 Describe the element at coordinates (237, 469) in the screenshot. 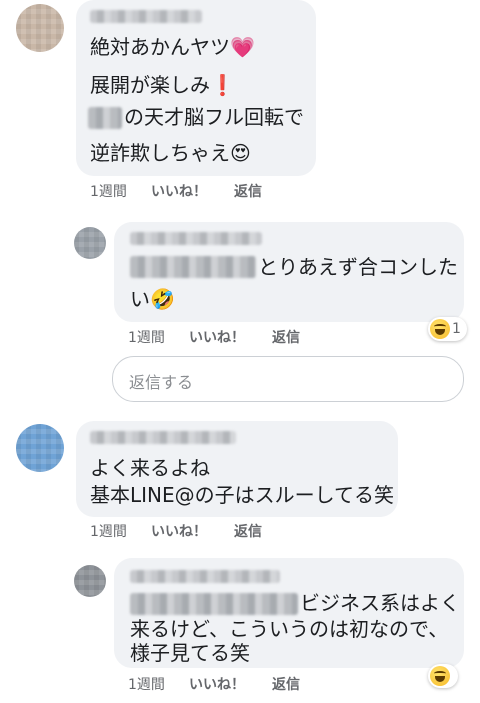

I see `comment-bubble: よく来るよね 基本LINE@の子はスルーしてる笑` at that location.